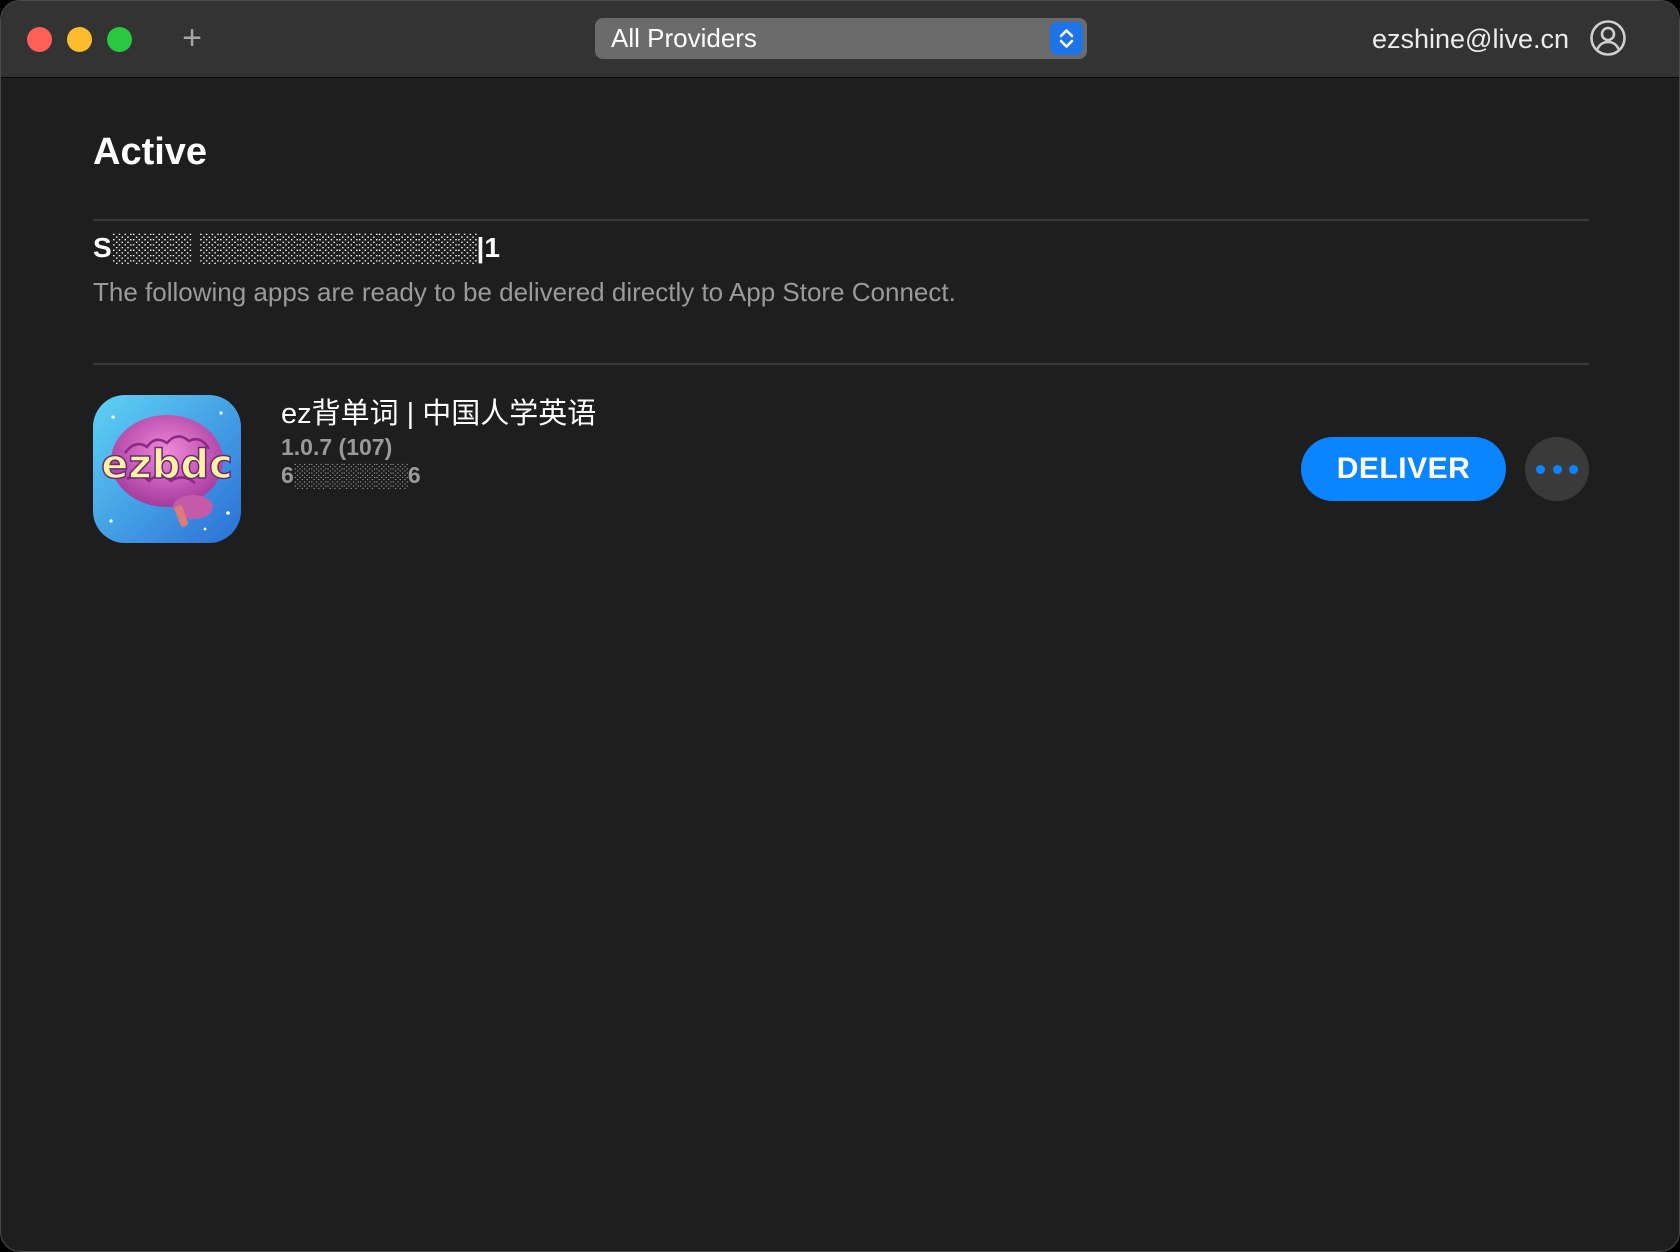 This screenshot has height=1252, width=1680. I want to click on app-icon-text: ezbdc, so click(166, 465).